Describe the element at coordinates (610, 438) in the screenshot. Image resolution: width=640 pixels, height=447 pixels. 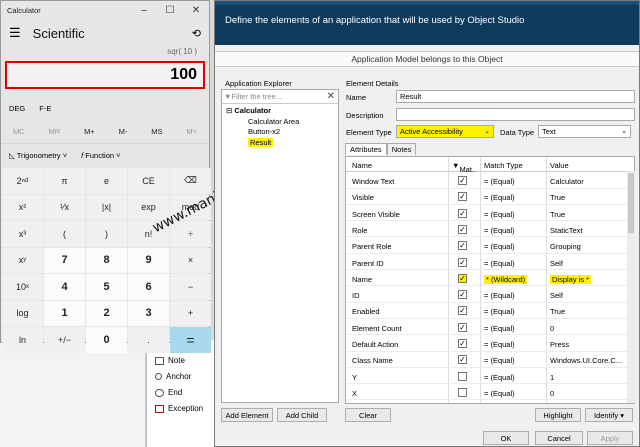
I see `apply-button: Apply` at that location.